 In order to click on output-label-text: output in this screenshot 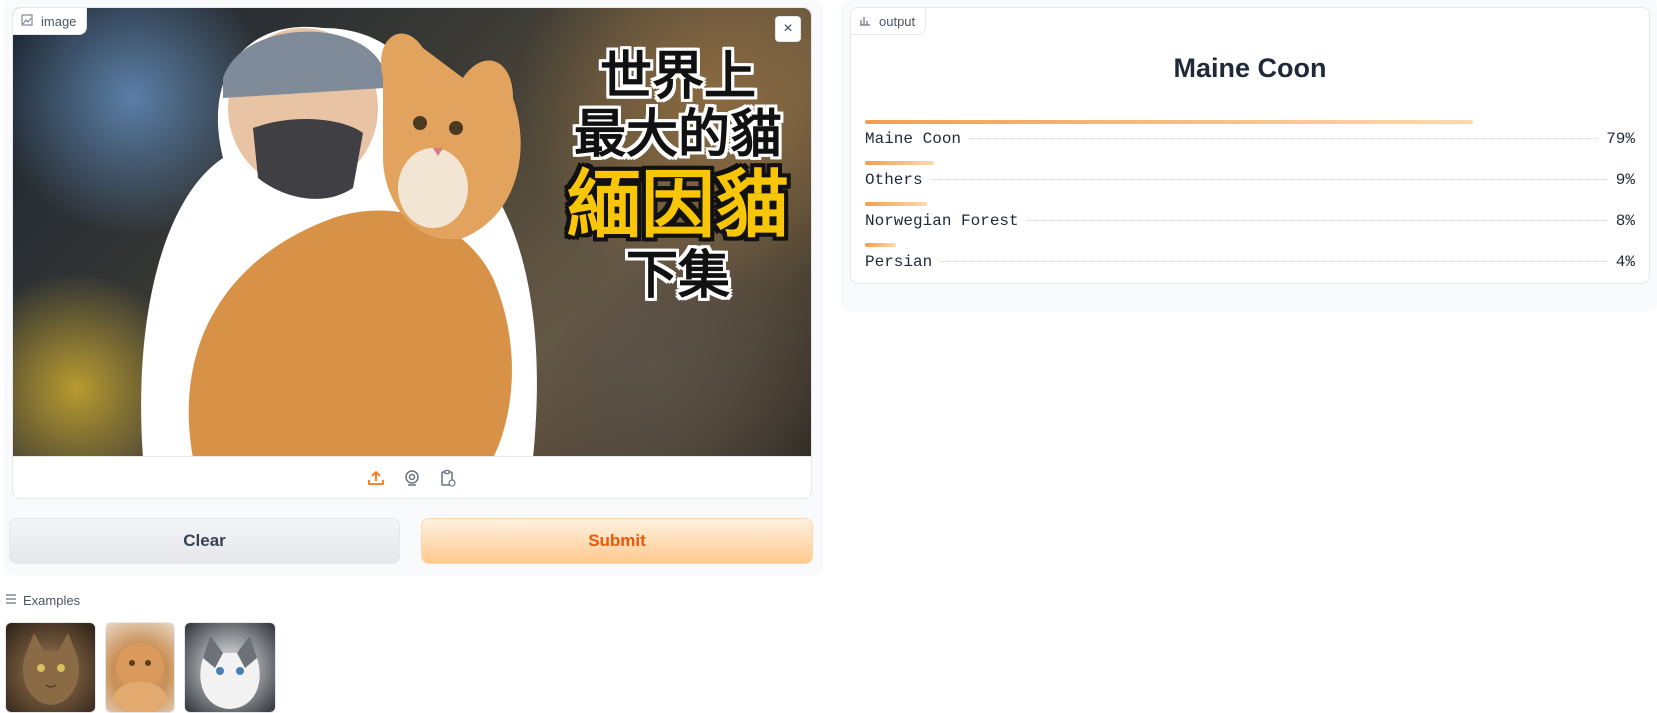, I will do `click(897, 21)`.